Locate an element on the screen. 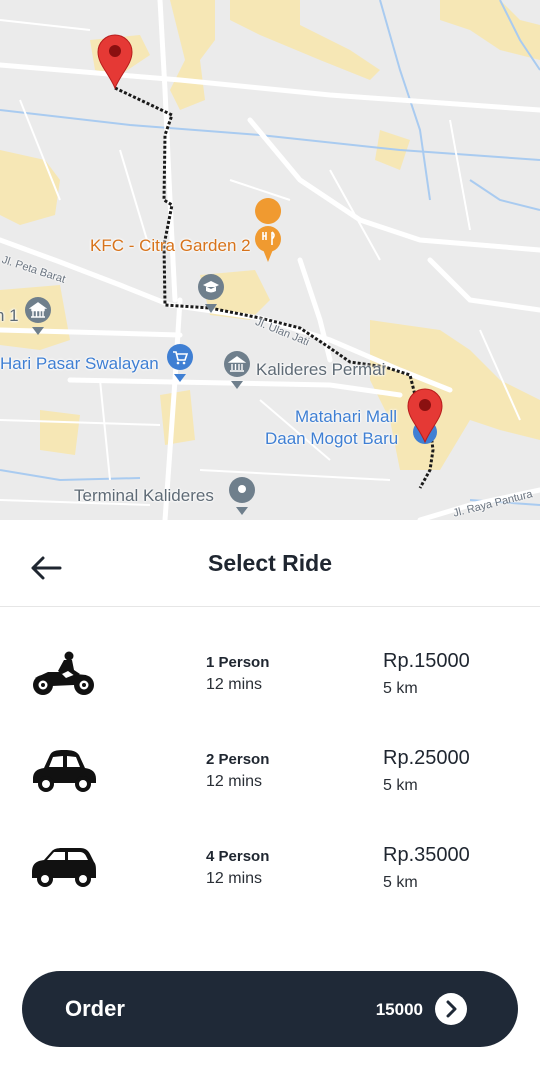 The width and height of the screenshot is (540, 1072). map-label-kalideres-permai: Kalideres Permai is located at coordinates (321, 369).